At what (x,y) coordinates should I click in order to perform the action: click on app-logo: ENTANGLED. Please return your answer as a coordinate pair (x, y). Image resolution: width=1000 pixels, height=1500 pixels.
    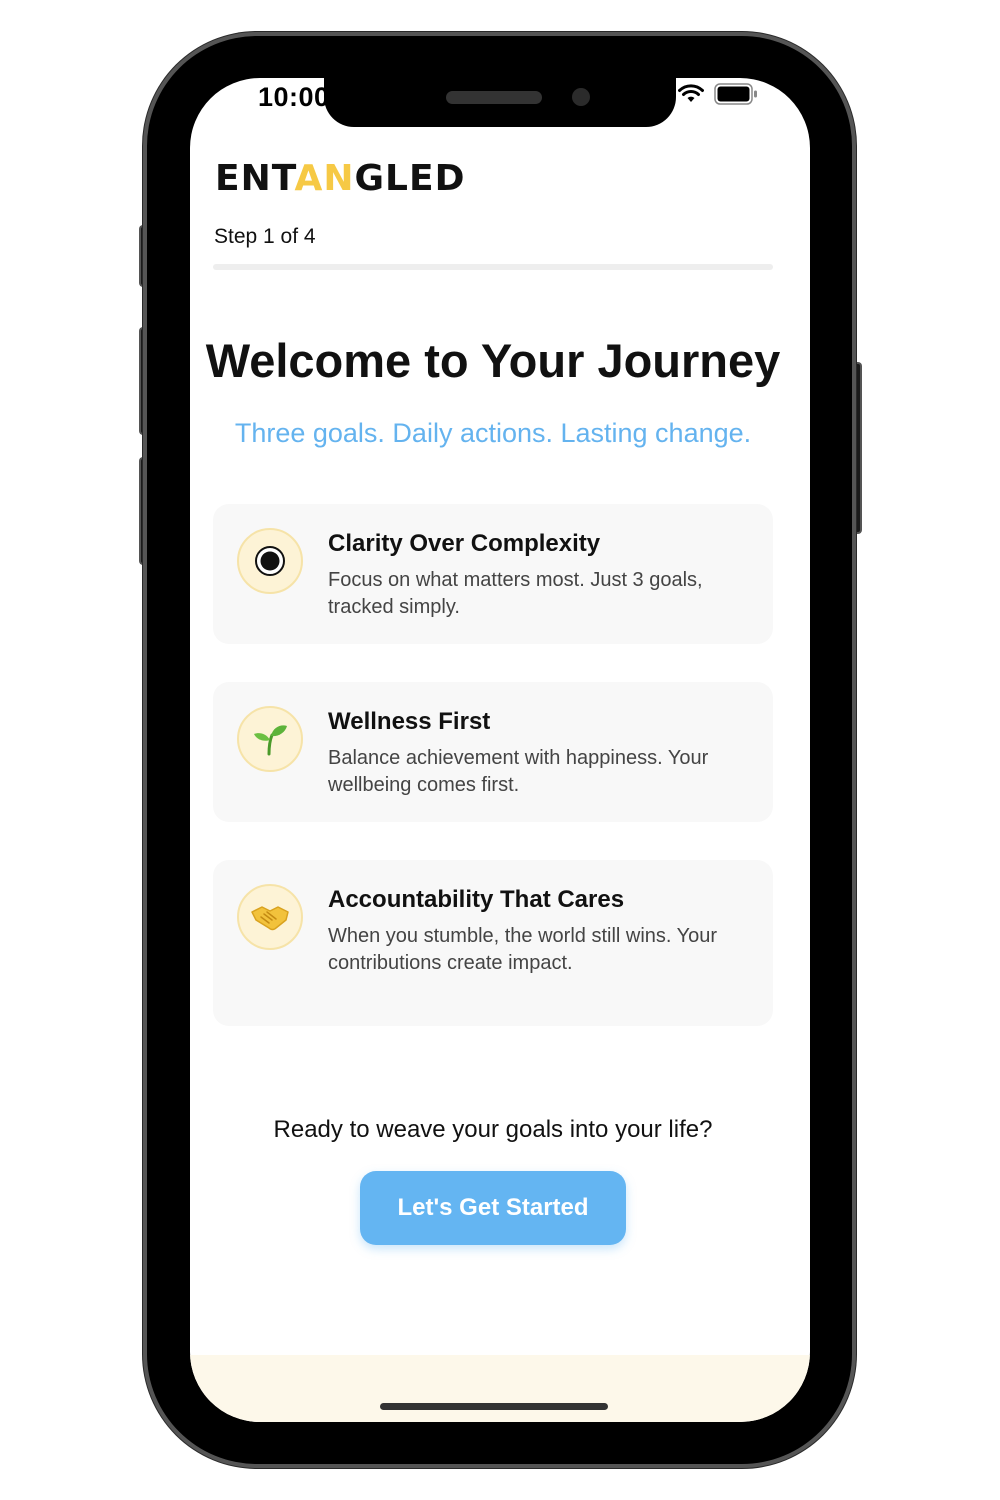
    Looking at the image, I should click on (340, 178).